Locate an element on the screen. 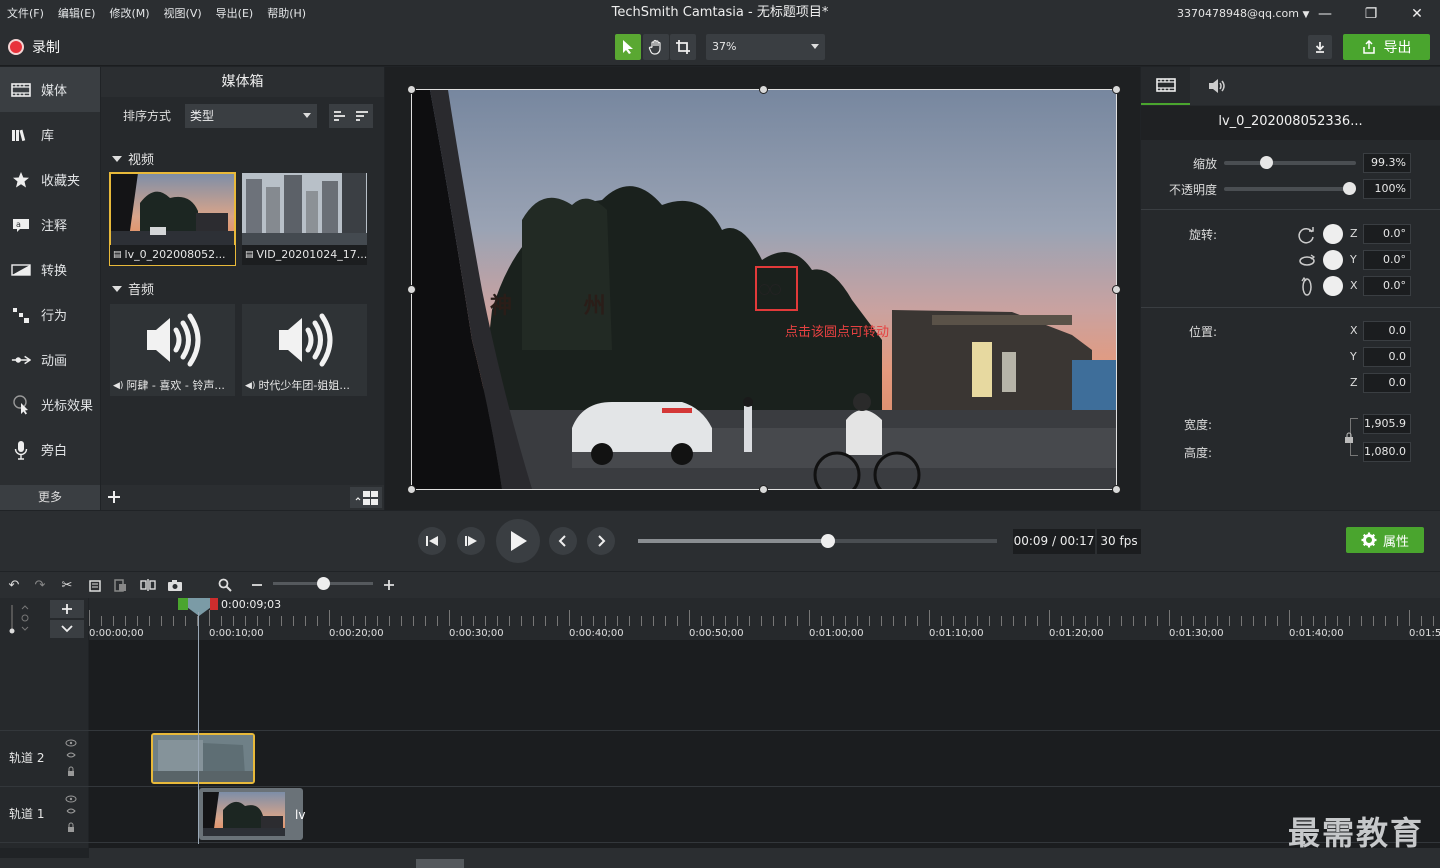 The height and width of the screenshot is (868, 1440). sidebar-item-voice-narration: 旁白 is located at coordinates (50, 449).